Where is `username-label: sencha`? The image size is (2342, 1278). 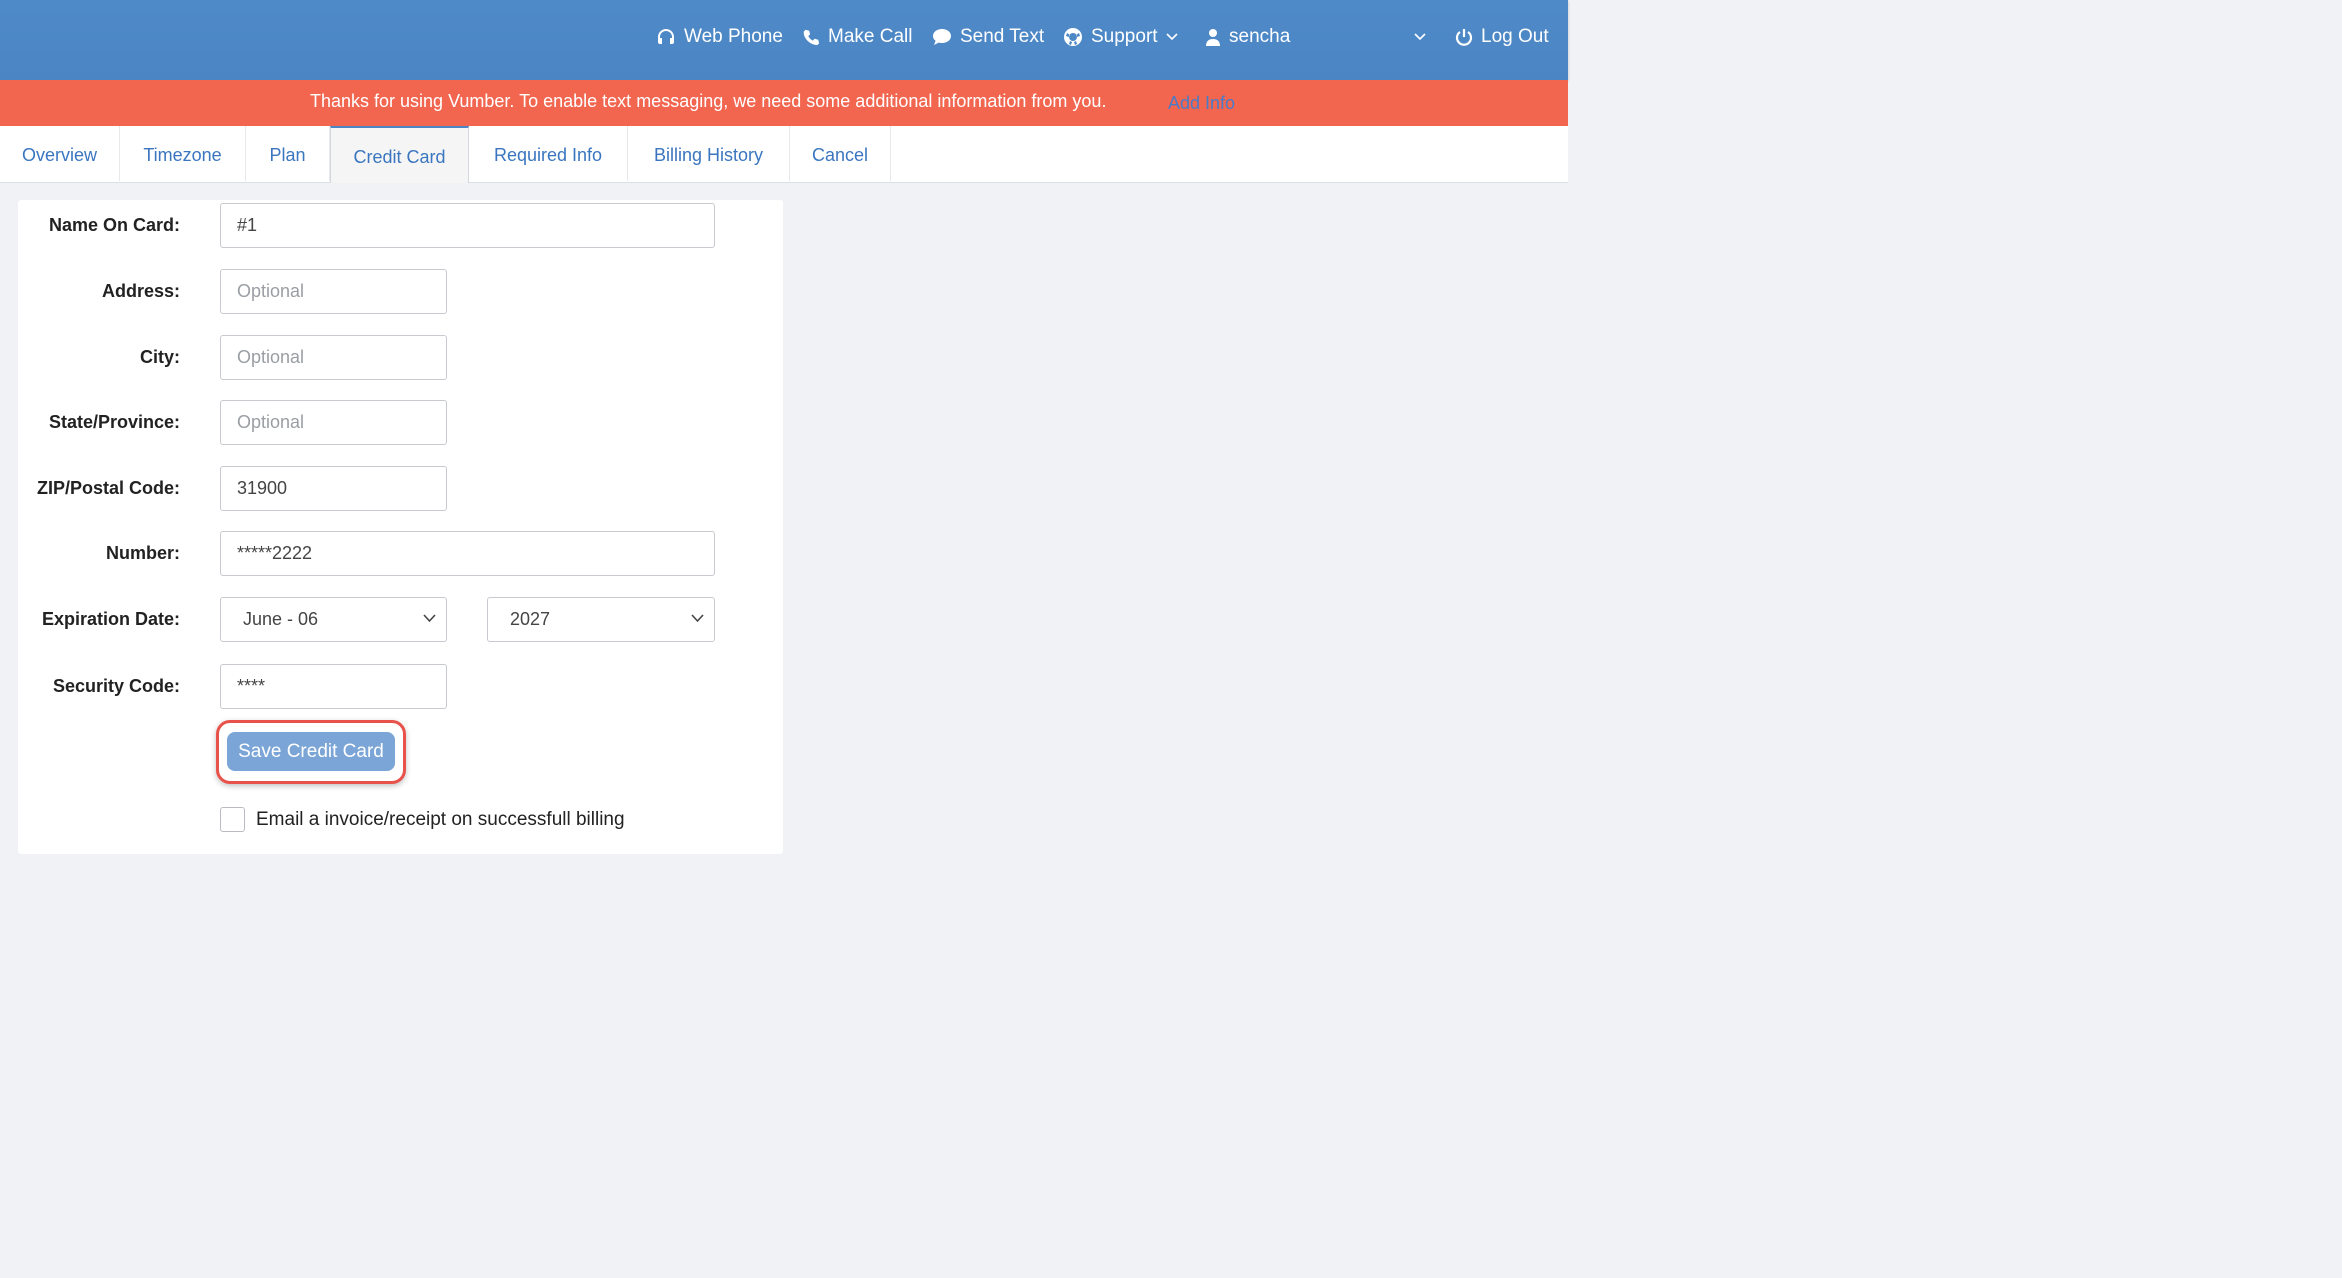 username-label: sencha is located at coordinates (1260, 36).